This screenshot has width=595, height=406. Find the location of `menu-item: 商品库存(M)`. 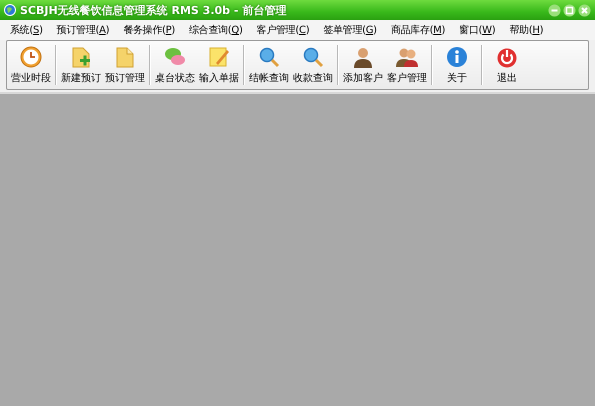

menu-item: 商品库存(M) is located at coordinates (418, 30).